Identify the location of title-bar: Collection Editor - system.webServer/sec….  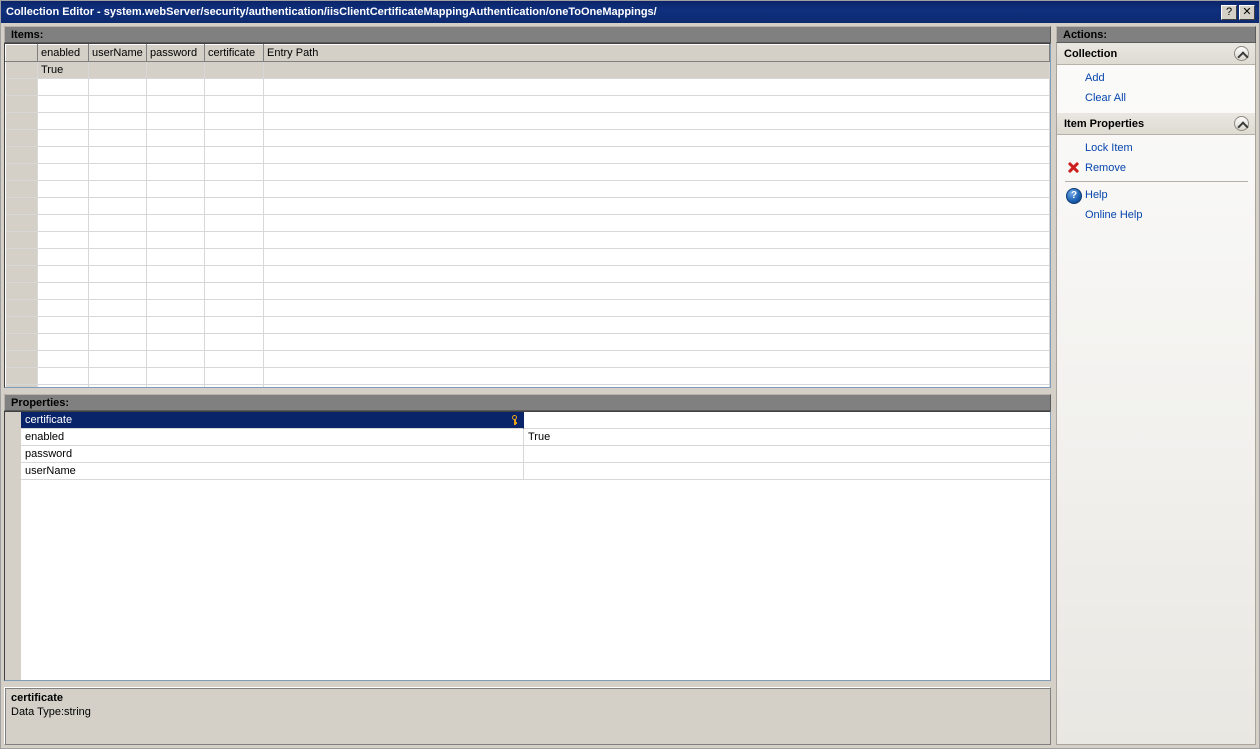
(630, 12).